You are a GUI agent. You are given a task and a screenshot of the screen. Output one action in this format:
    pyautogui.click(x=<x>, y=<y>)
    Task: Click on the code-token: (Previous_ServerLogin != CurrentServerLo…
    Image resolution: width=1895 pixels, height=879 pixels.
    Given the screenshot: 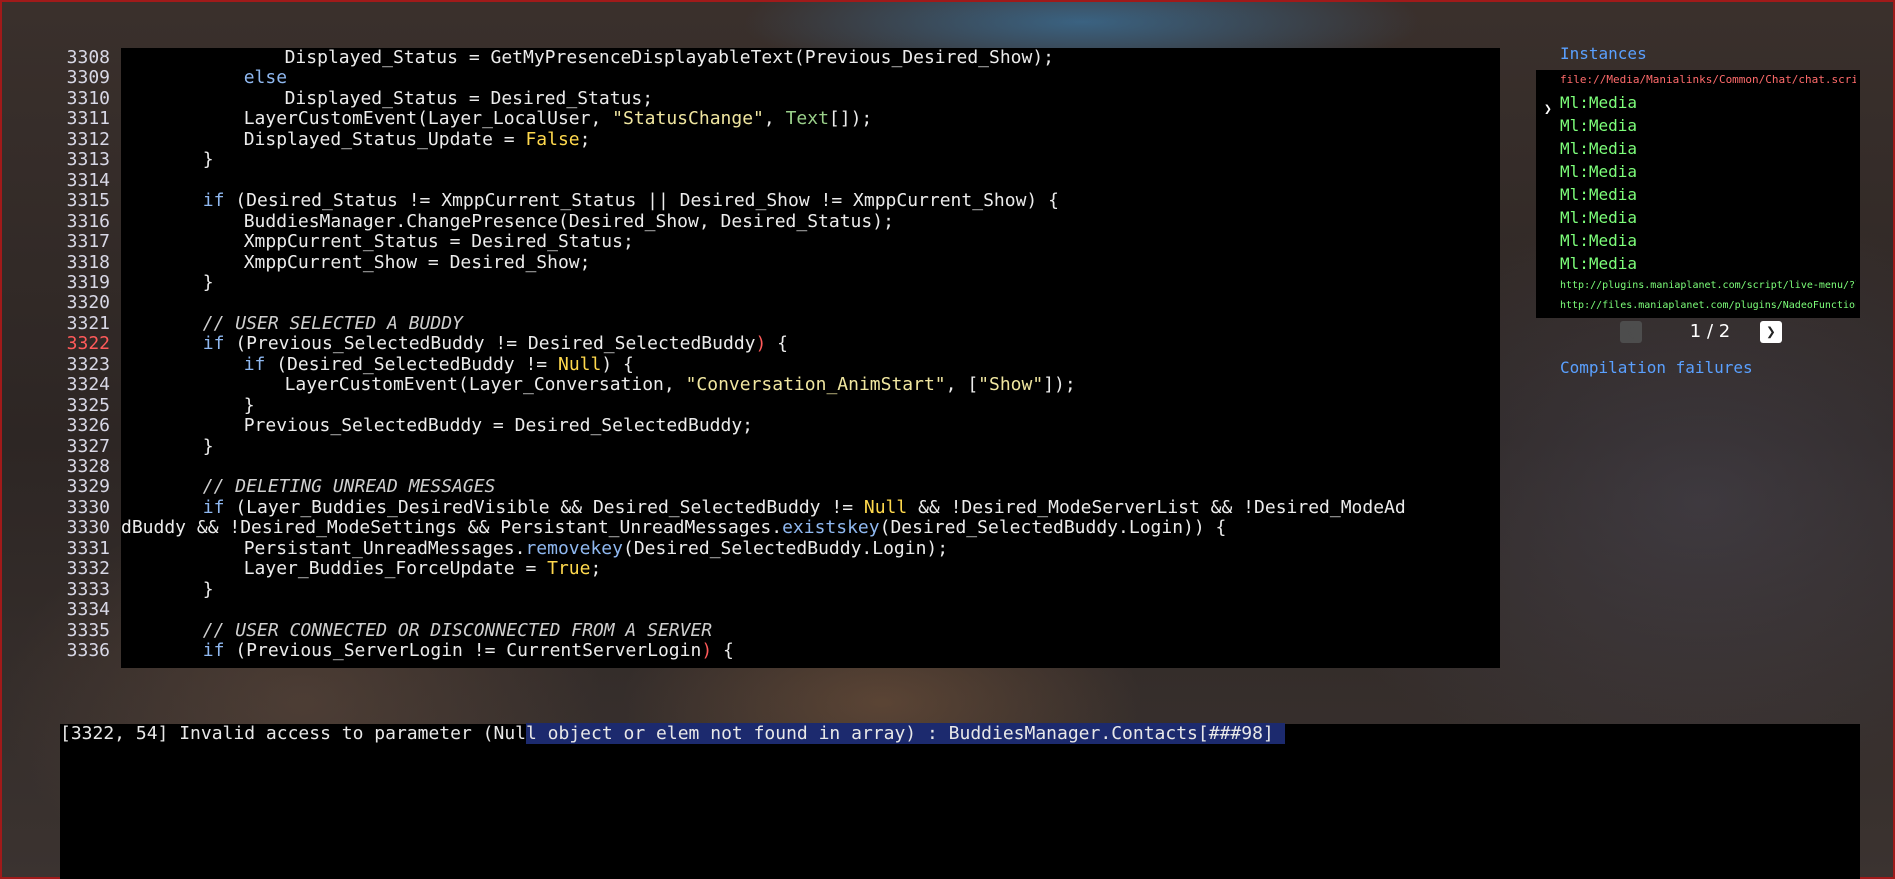 What is the action you would take?
    pyautogui.click(x=463, y=651)
    